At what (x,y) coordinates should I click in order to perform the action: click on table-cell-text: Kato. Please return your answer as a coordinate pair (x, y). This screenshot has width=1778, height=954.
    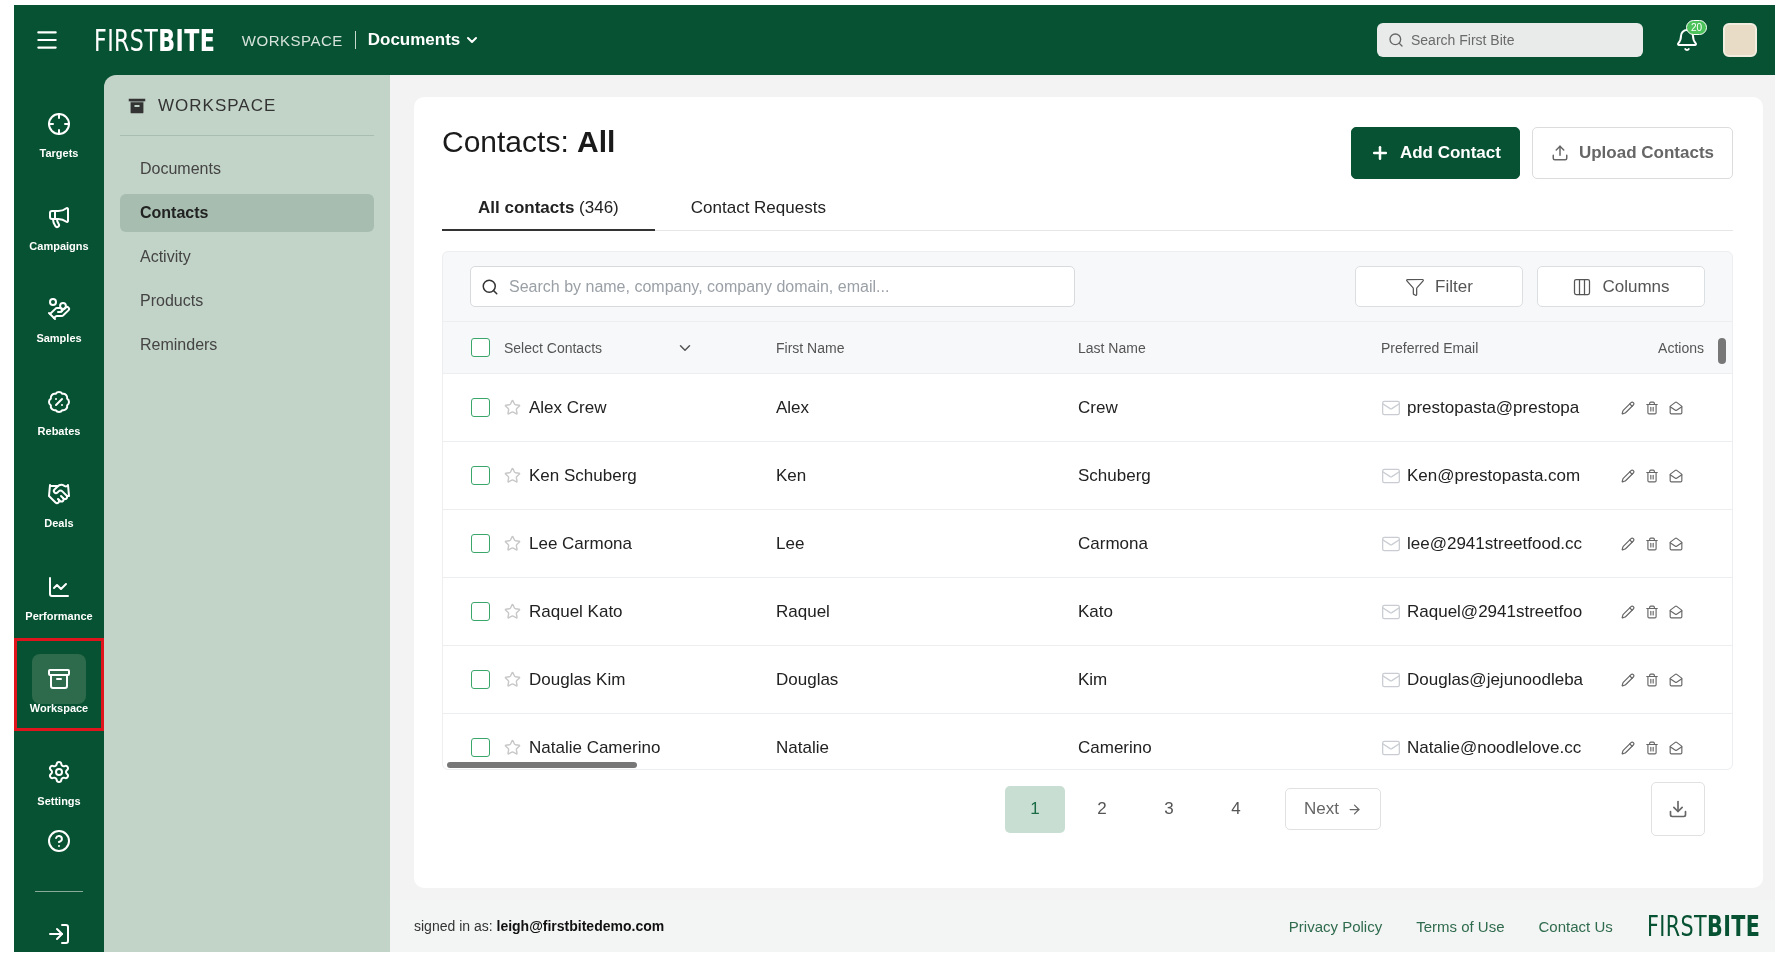
    Looking at the image, I should click on (1096, 611).